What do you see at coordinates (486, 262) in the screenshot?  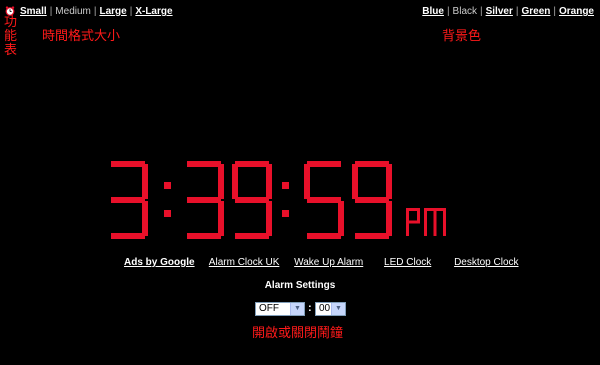 I see `ad-link-desktop-clock: Desktop Clock` at bounding box center [486, 262].